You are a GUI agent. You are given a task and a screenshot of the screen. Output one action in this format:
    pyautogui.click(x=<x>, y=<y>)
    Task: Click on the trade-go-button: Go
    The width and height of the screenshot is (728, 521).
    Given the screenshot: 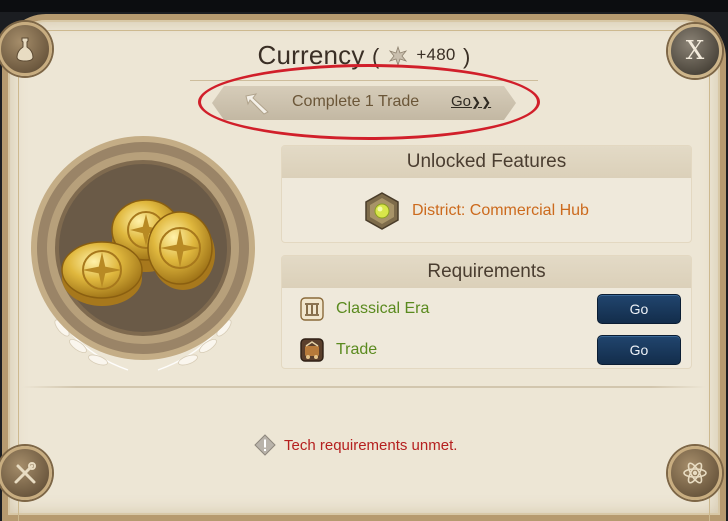 What is the action you would take?
    pyautogui.click(x=639, y=350)
    